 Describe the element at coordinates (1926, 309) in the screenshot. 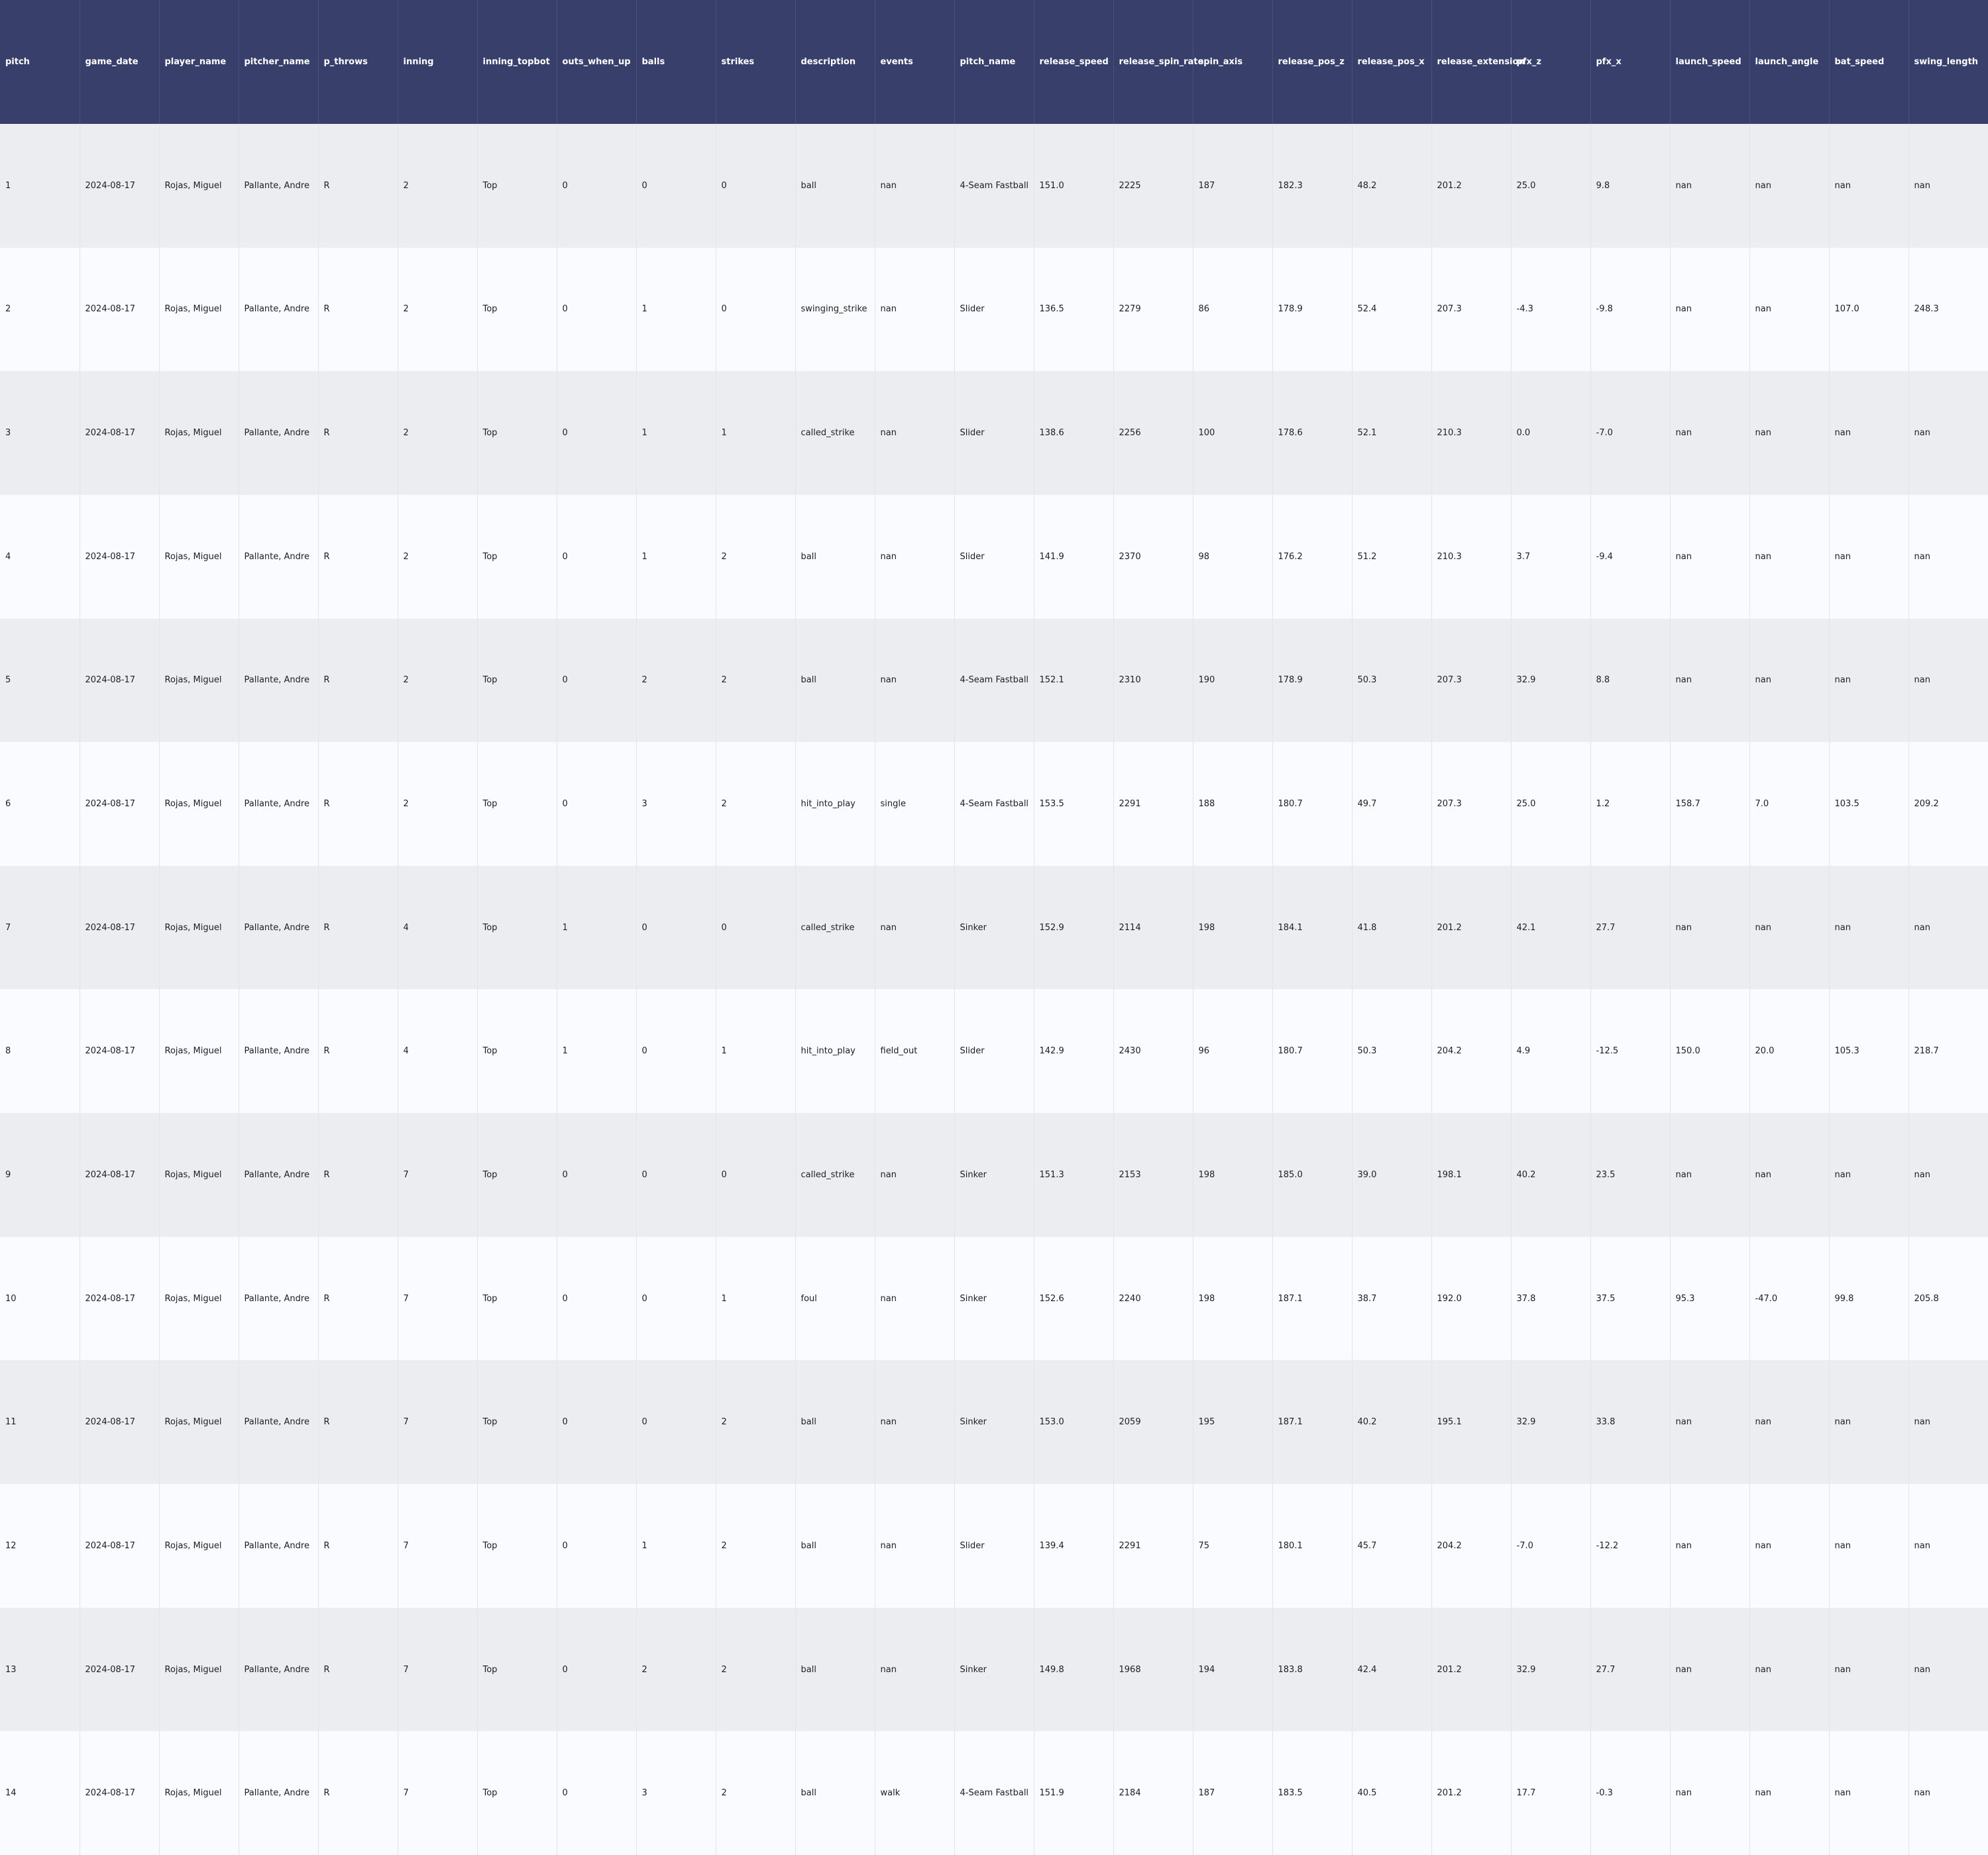

I see `cell-swing-length: 248.3` at that location.